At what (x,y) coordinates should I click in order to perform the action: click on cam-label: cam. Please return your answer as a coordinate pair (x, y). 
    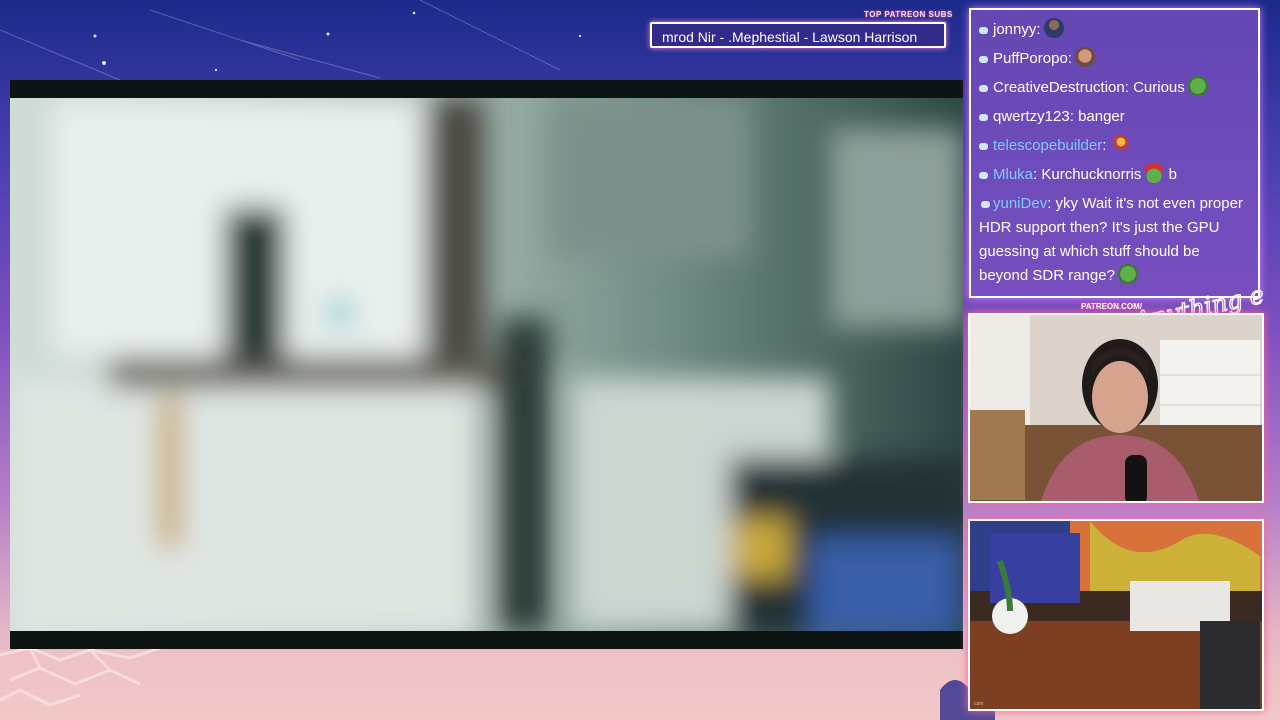
    Looking at the image, I should click on (979, 704).